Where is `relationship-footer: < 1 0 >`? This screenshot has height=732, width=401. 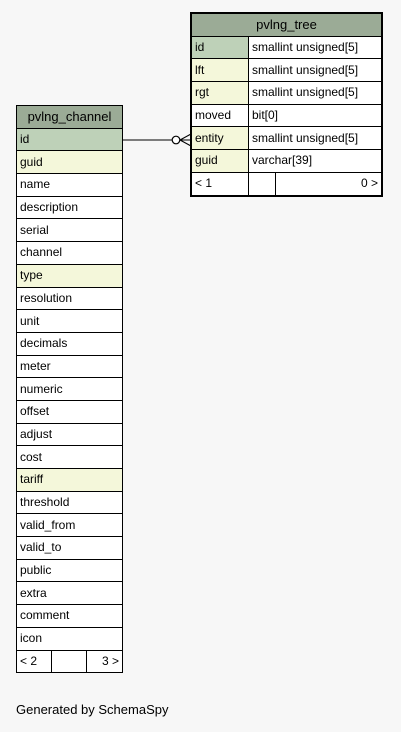
relationship-footer: < 1 0 > is located at coordinates (286, 184).